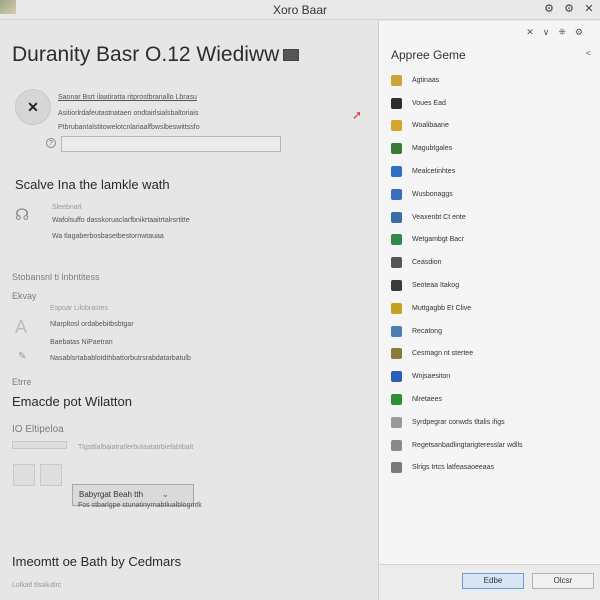 The height and width of the screenshot is (600, 600). What do you see at coordinates (39, 445) in the screenshot?
I see `placeholder-bar` at bounding box center [39, 445].